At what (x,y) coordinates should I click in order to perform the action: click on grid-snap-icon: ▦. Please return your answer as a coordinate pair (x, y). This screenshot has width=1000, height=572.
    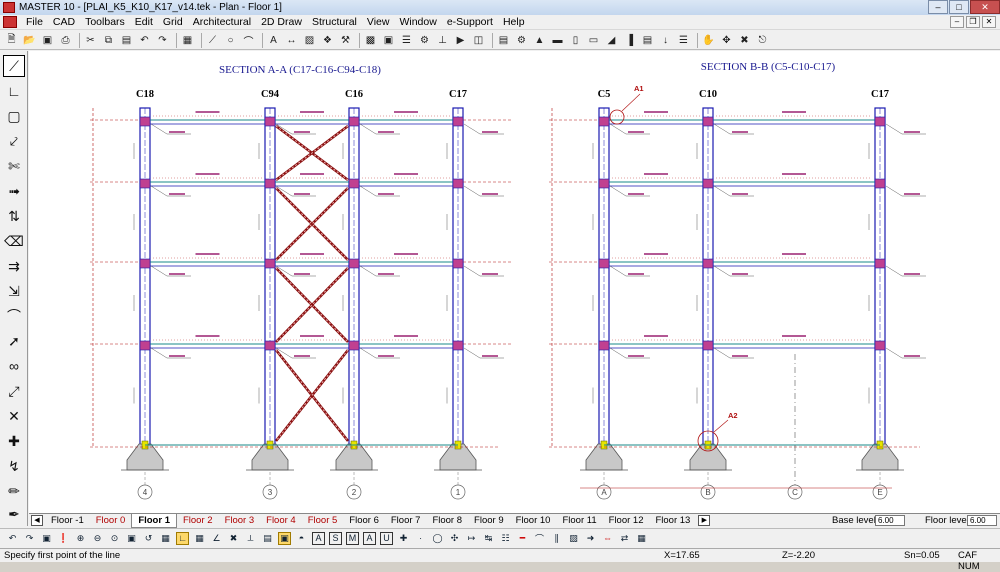
    Looking at the image, I should click on (199, 538).